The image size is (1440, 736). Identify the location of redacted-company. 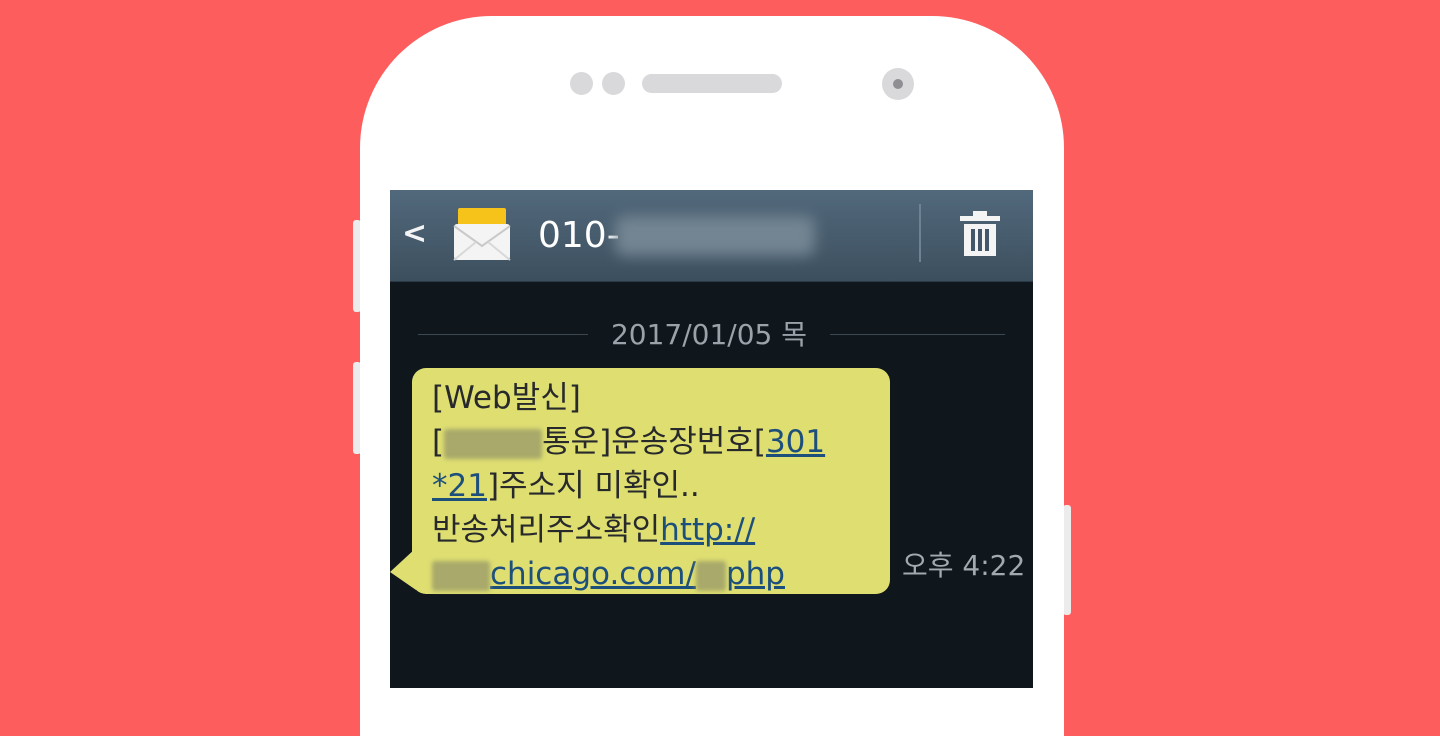
(493, 443).